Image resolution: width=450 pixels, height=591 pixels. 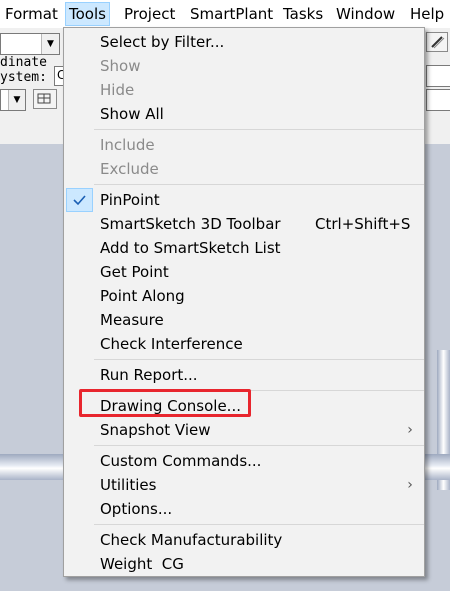 What do you see at coordinates (30, 44) in the screenshot?
I see `filter-combo: ▼` at bounding box center [30, 44].